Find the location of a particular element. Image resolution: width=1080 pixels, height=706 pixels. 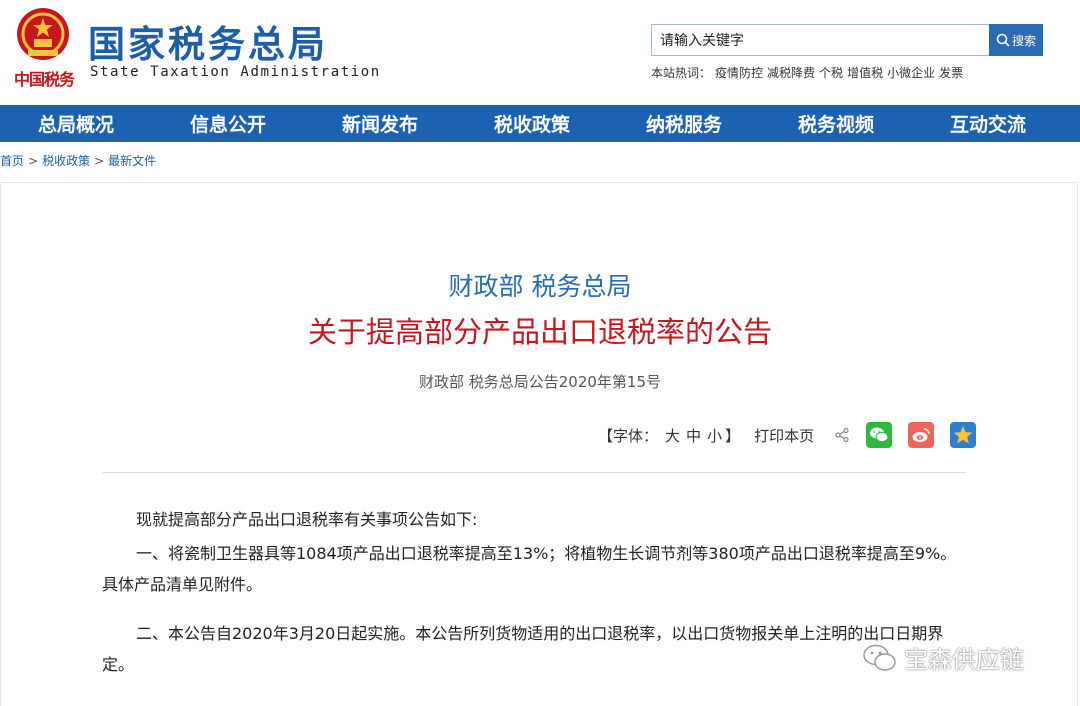

search-icon is located at coordinates (1003, 40).